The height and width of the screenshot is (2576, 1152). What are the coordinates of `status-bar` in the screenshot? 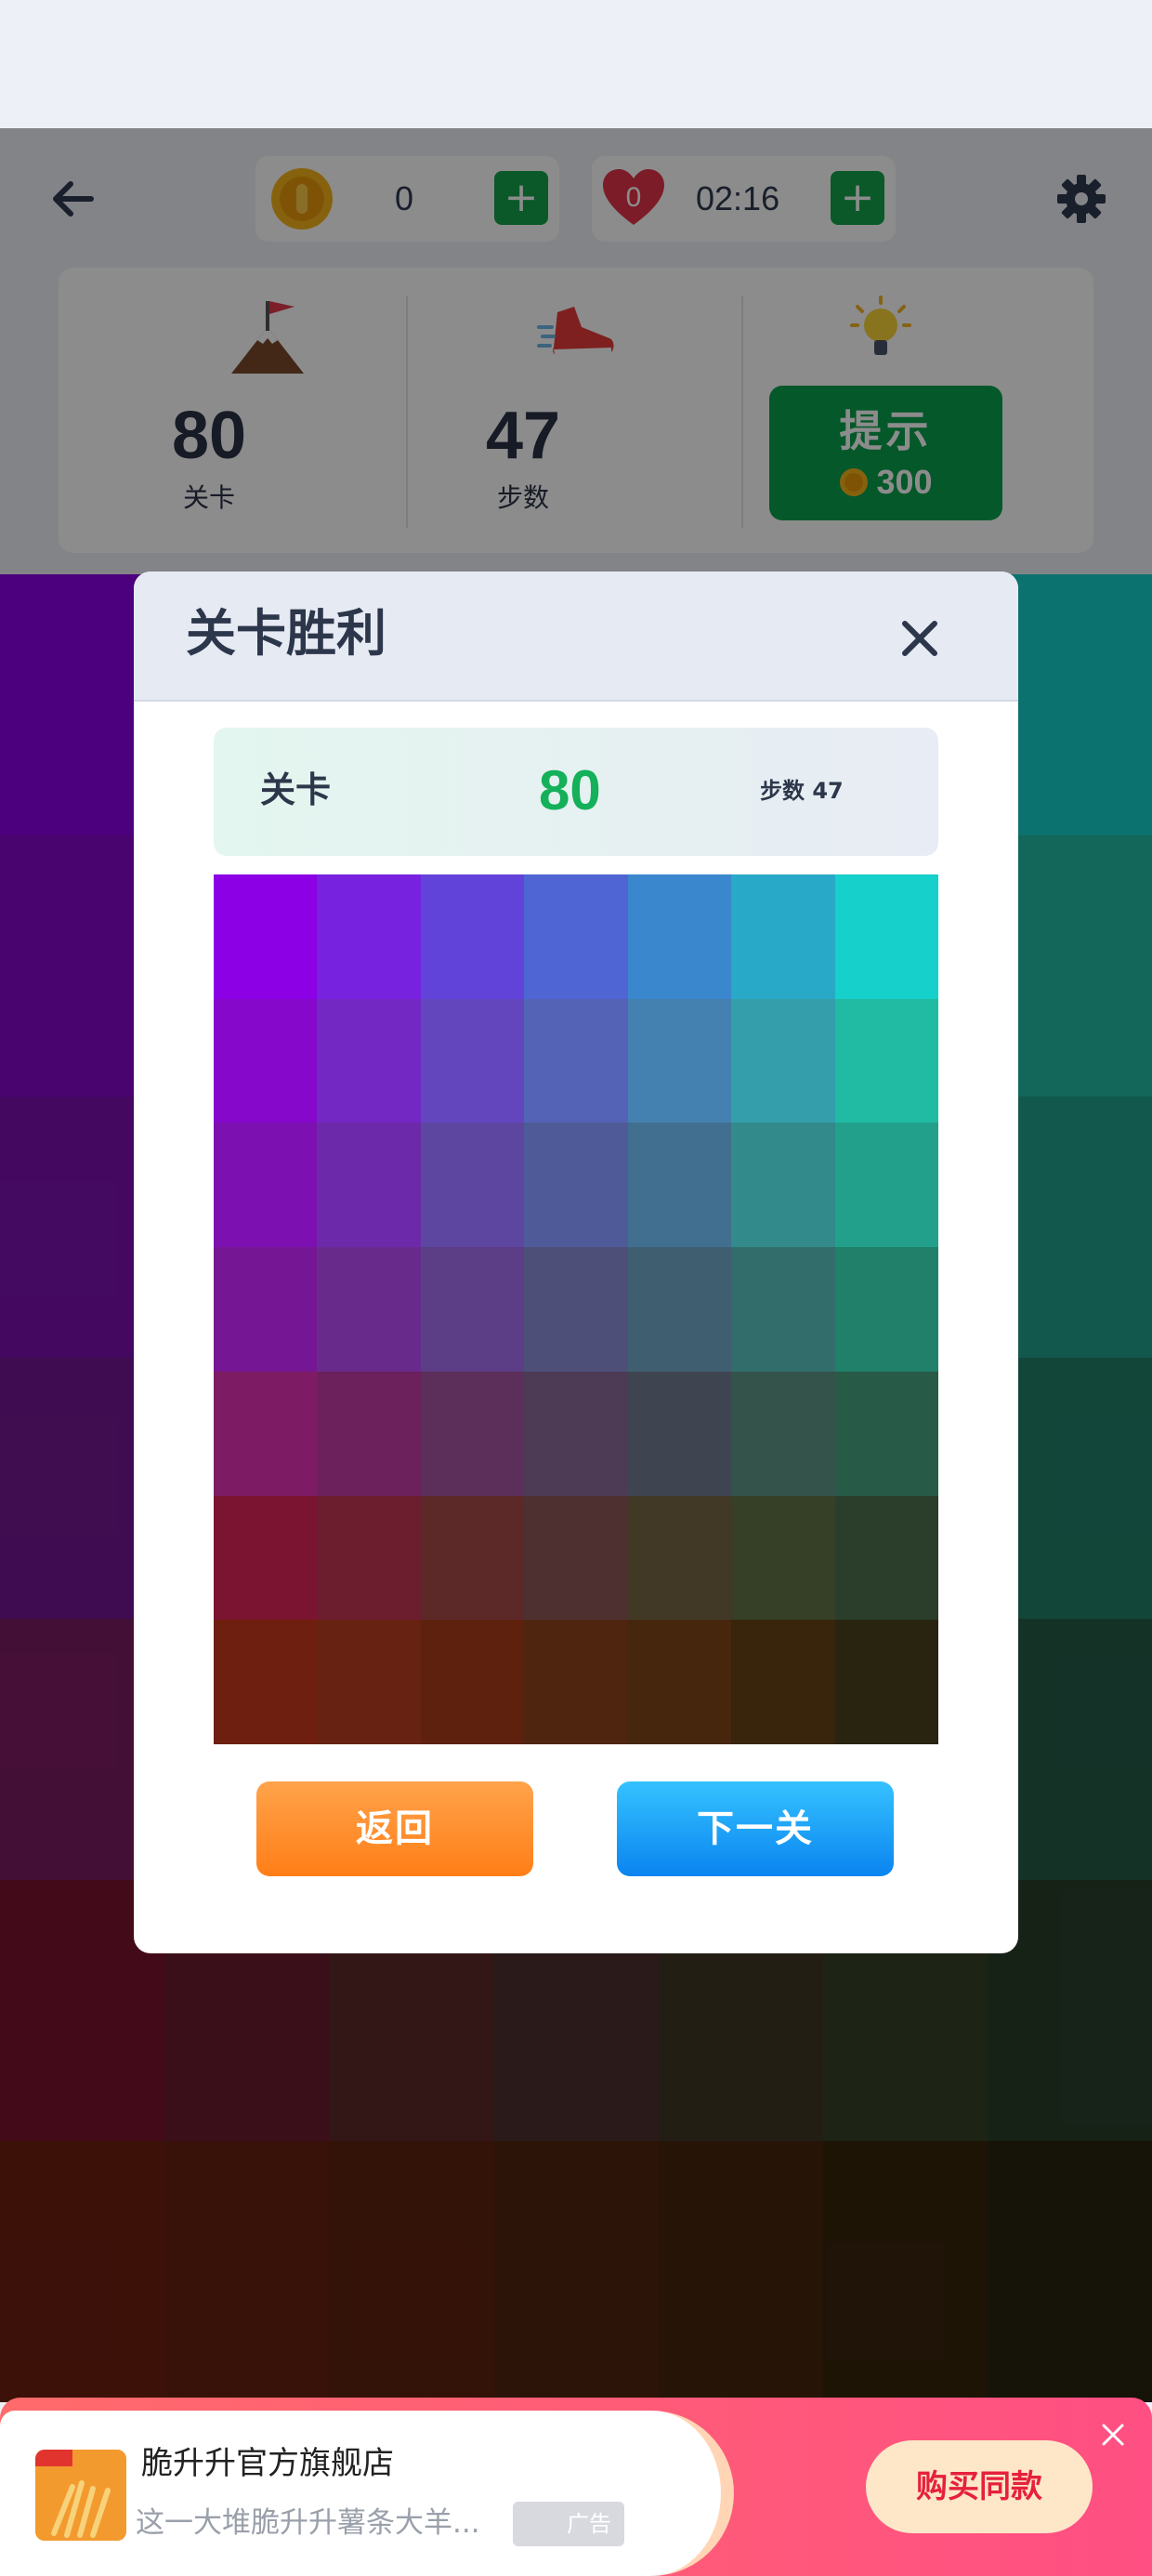 It's located at (576, 64).